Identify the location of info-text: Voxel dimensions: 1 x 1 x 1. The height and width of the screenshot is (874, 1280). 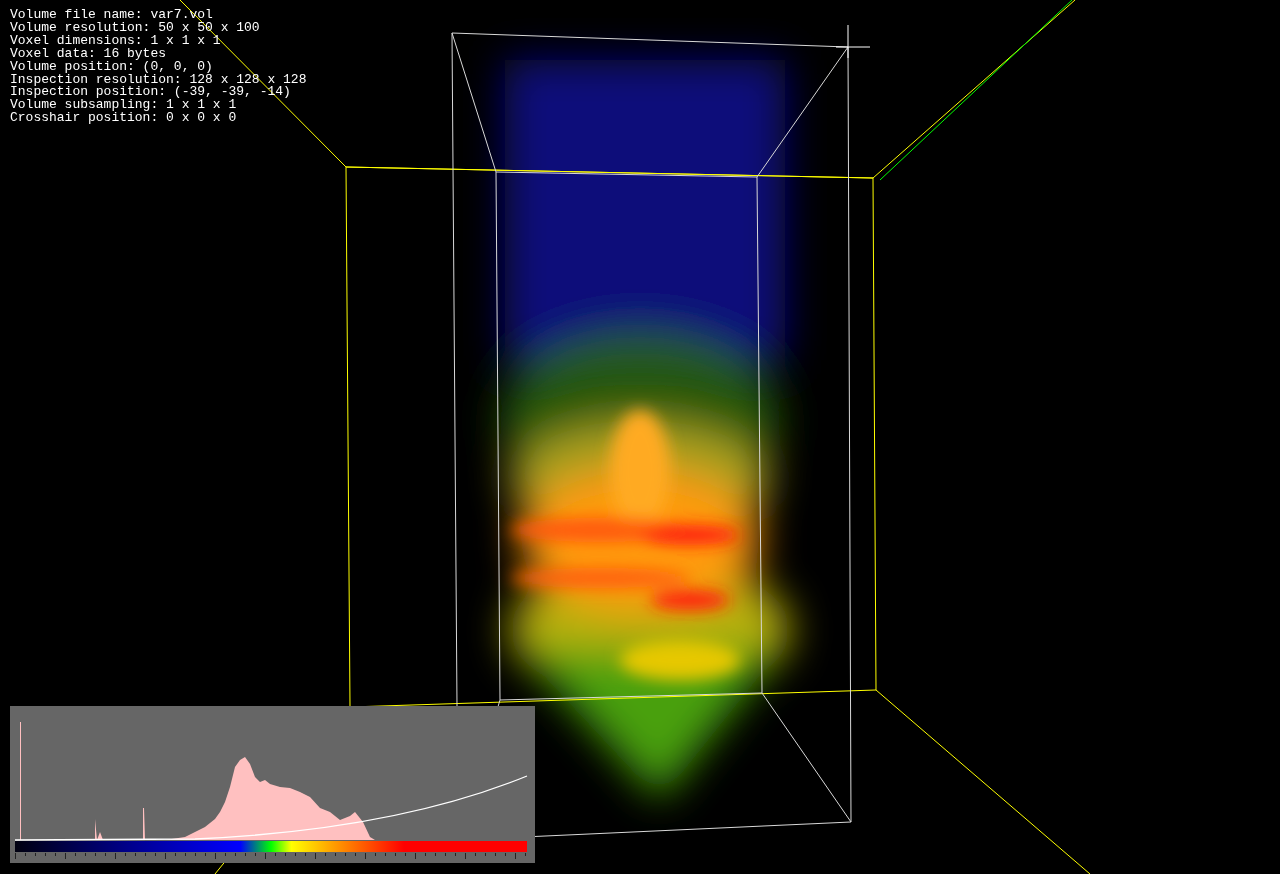
(116, 41).